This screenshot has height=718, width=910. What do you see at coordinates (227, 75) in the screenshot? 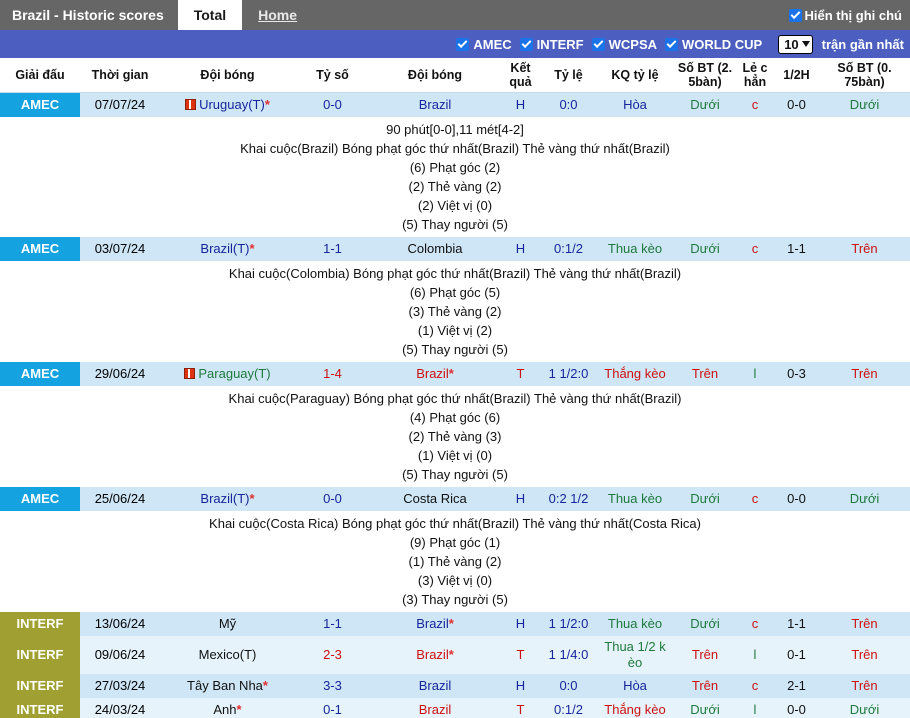
I see `column-header-2: Đội bóng` at bounding box center [227, 75].